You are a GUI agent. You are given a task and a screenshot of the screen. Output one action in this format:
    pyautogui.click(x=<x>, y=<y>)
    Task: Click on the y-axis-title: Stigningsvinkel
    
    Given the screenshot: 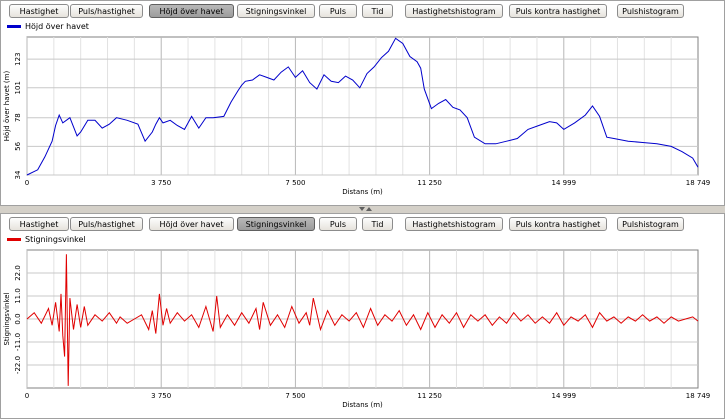 What is the action you would take?
    pyautogui.click(x=7, y=318)
    